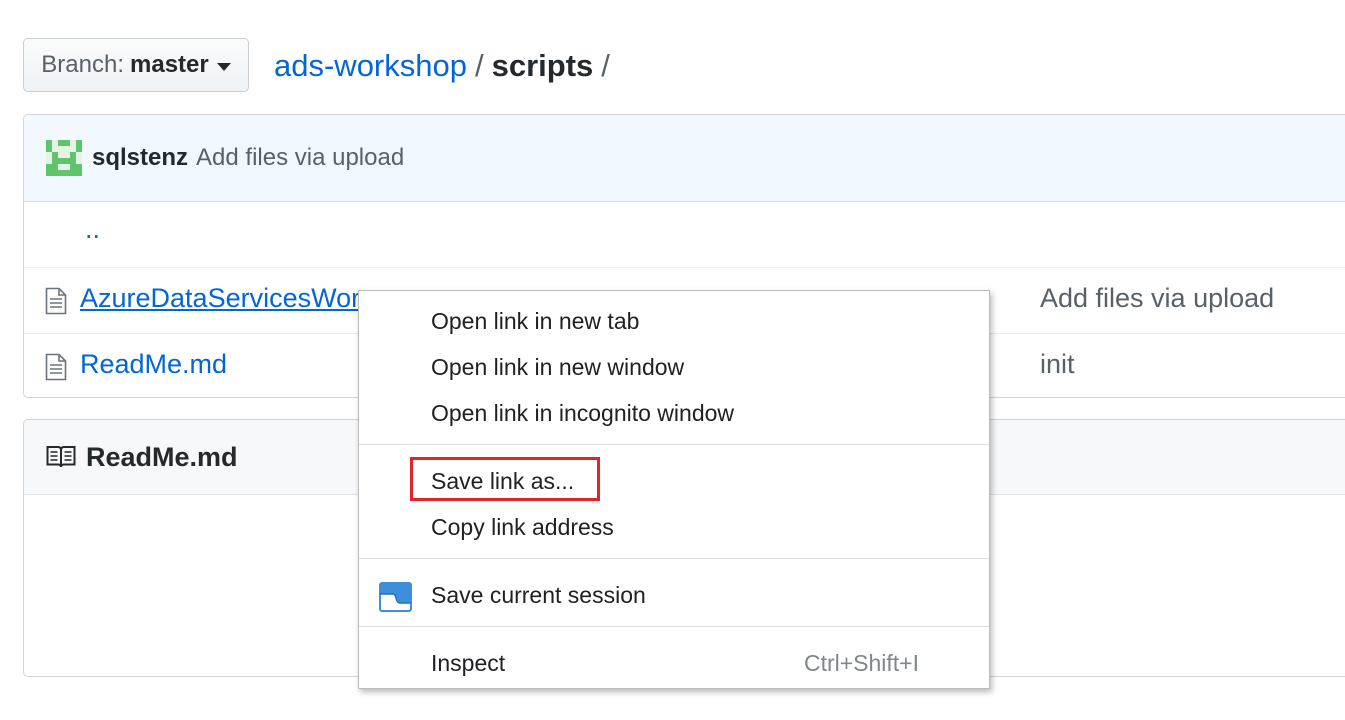  What do you see at coordinates (220, 298) in the screenshot?
I see `file-link: AzureDataServicesWor` at bounding box center [220, 298].